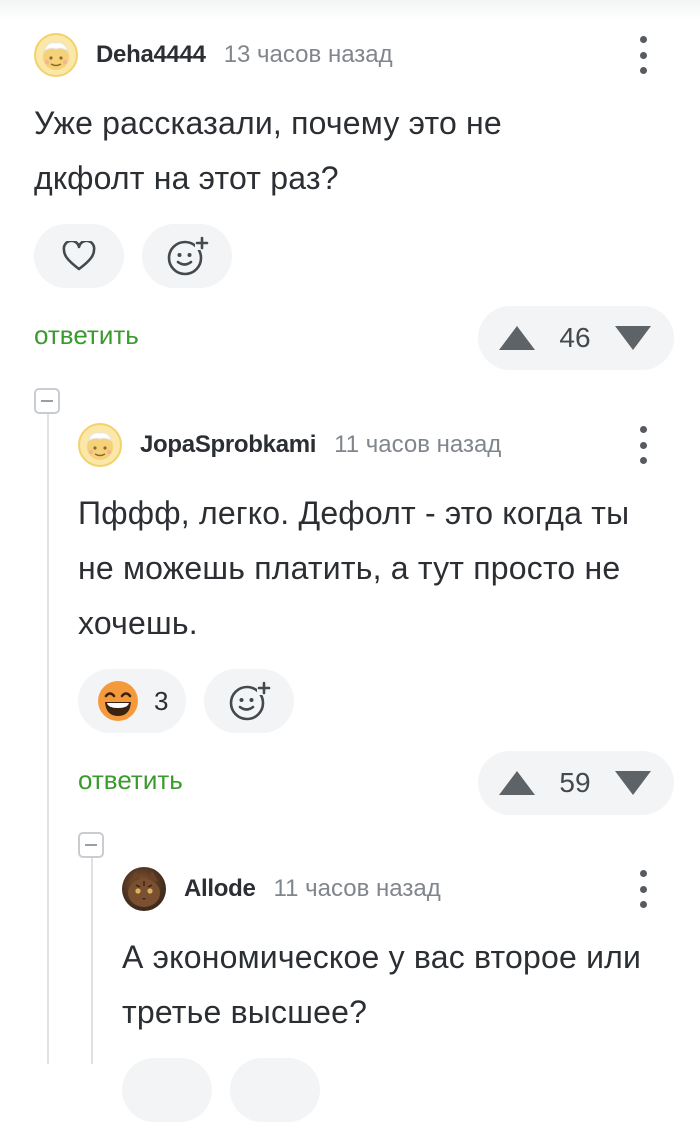  Describe the element at coordinates (161, 700) in the screenshot. I see `reaction-count: 3` at that location.